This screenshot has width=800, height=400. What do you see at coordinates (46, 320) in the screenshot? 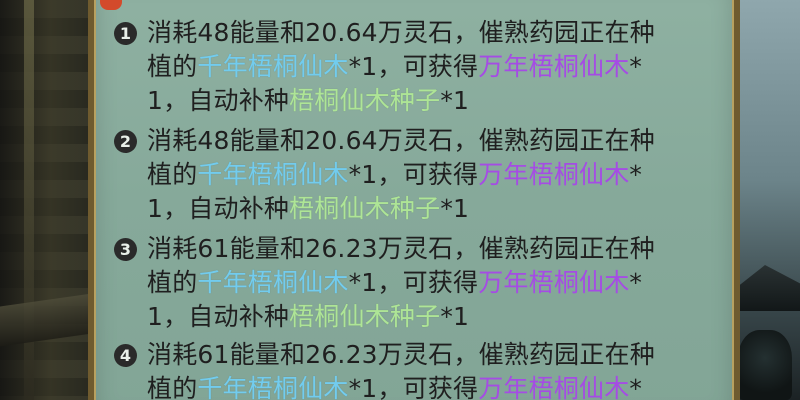
I see `background-eave` at bounding box center [46, 320].